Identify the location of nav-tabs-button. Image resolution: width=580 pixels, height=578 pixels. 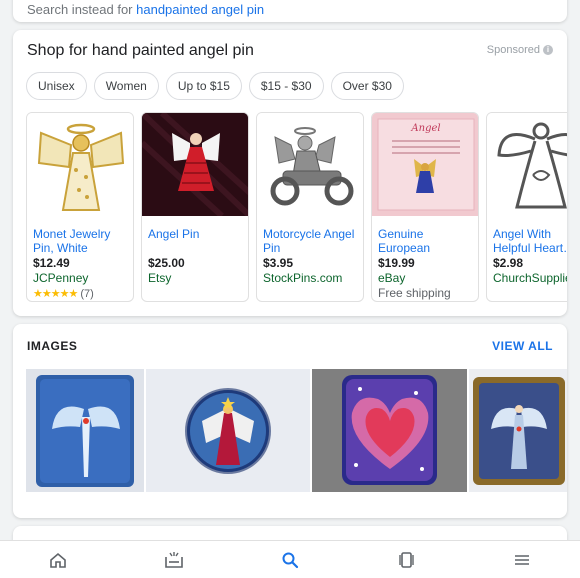
(406, 560).